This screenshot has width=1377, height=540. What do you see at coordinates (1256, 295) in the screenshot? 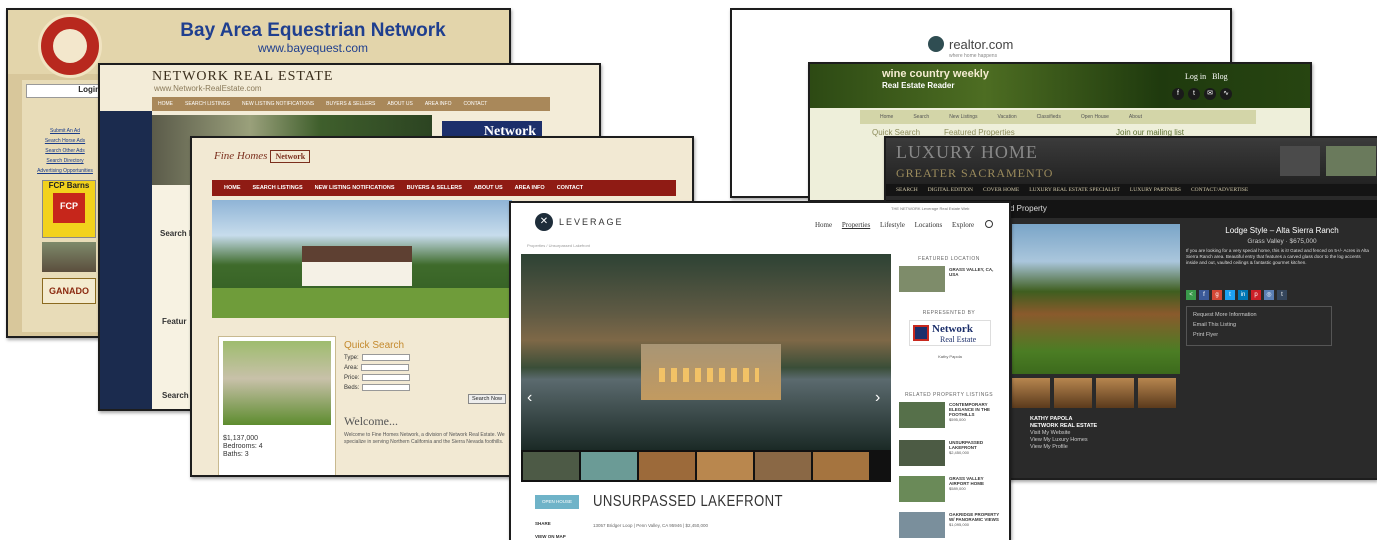
I see `pinterest-icon: p` at bounding box center [1256, 295].